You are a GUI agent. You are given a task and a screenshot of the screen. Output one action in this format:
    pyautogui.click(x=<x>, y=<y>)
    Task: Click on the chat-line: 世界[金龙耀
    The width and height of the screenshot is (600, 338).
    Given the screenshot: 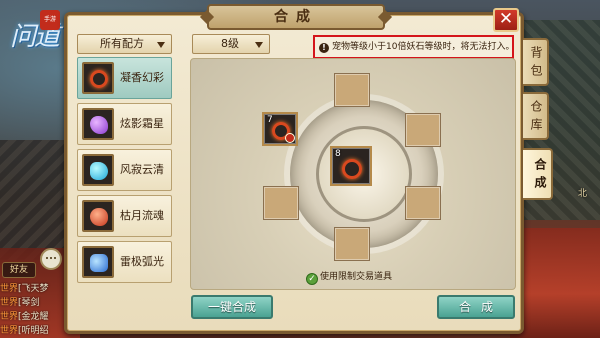 What is the action you would take?
    pyautogui.click(x=24, y=317)
    